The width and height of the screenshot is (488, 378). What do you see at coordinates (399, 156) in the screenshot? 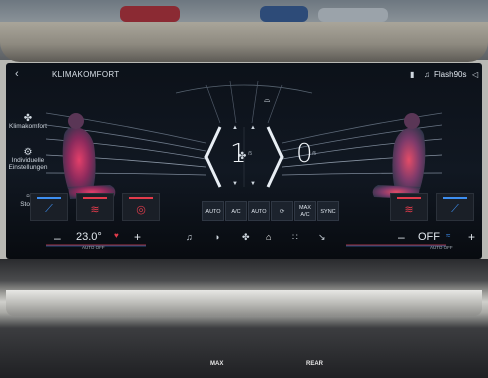
I see `right-seat-graphic` at bounding box center [399, 156].